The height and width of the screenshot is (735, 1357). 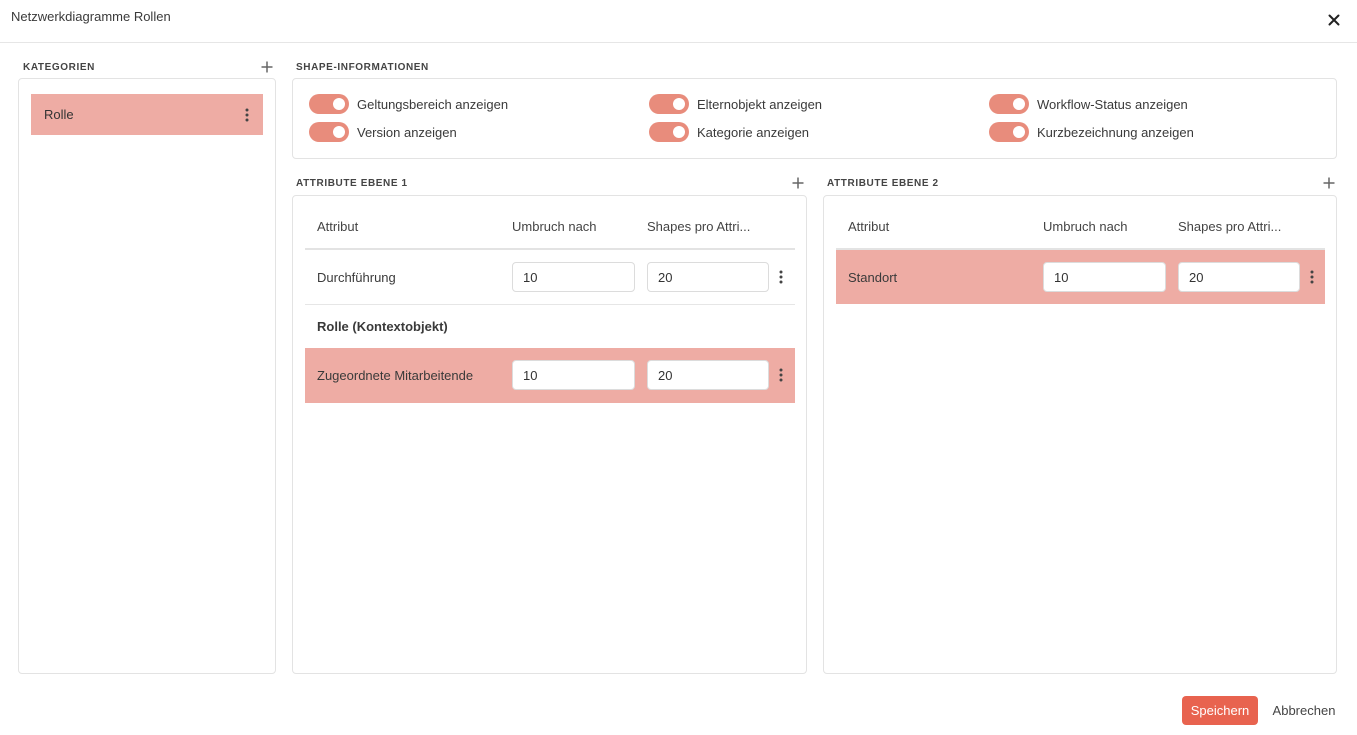 What do you see at coordinates (753, 132) in the screenshot?
I see `toggle-label: Kategorie anzeigen` at bounding box center [753, 132].